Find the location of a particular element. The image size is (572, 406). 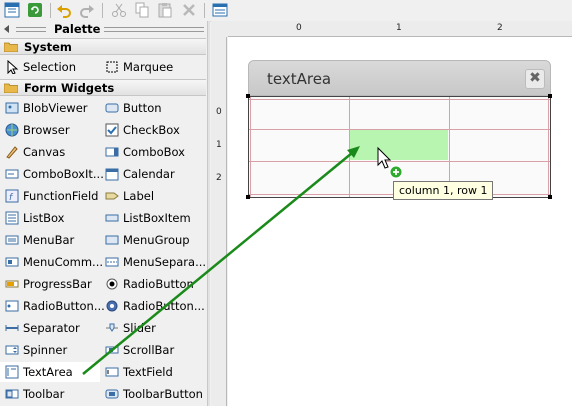

palette-item-progressbar: ProgressBar is located at coordinates (50, 284).